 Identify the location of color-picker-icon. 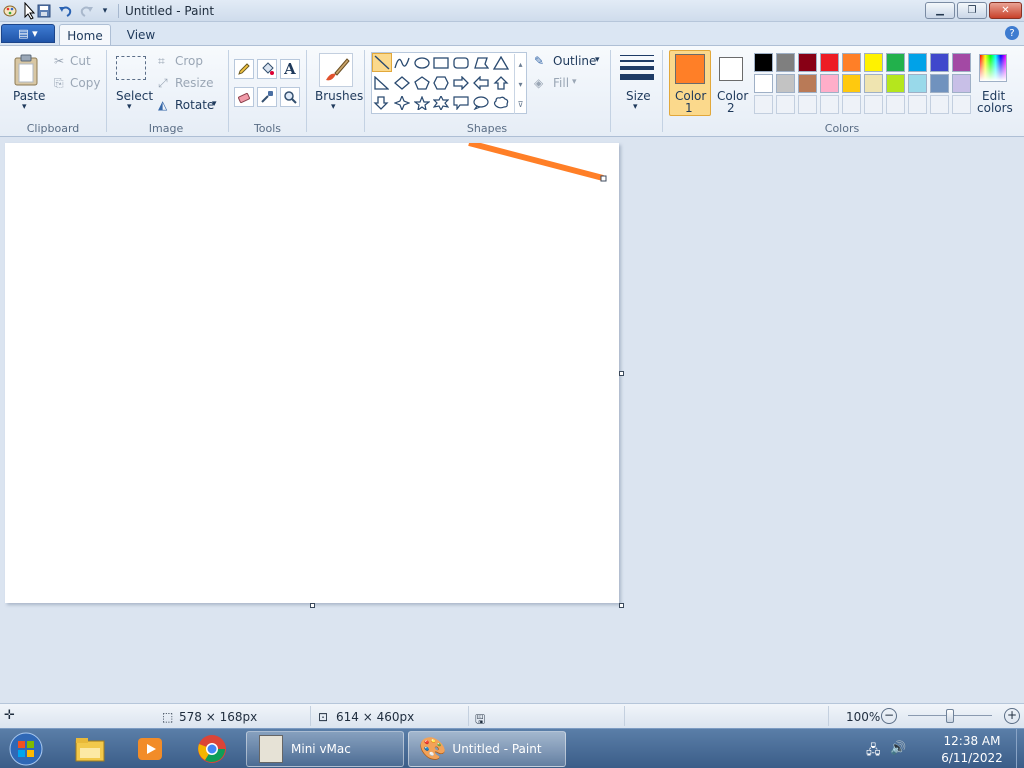
(267, 97).